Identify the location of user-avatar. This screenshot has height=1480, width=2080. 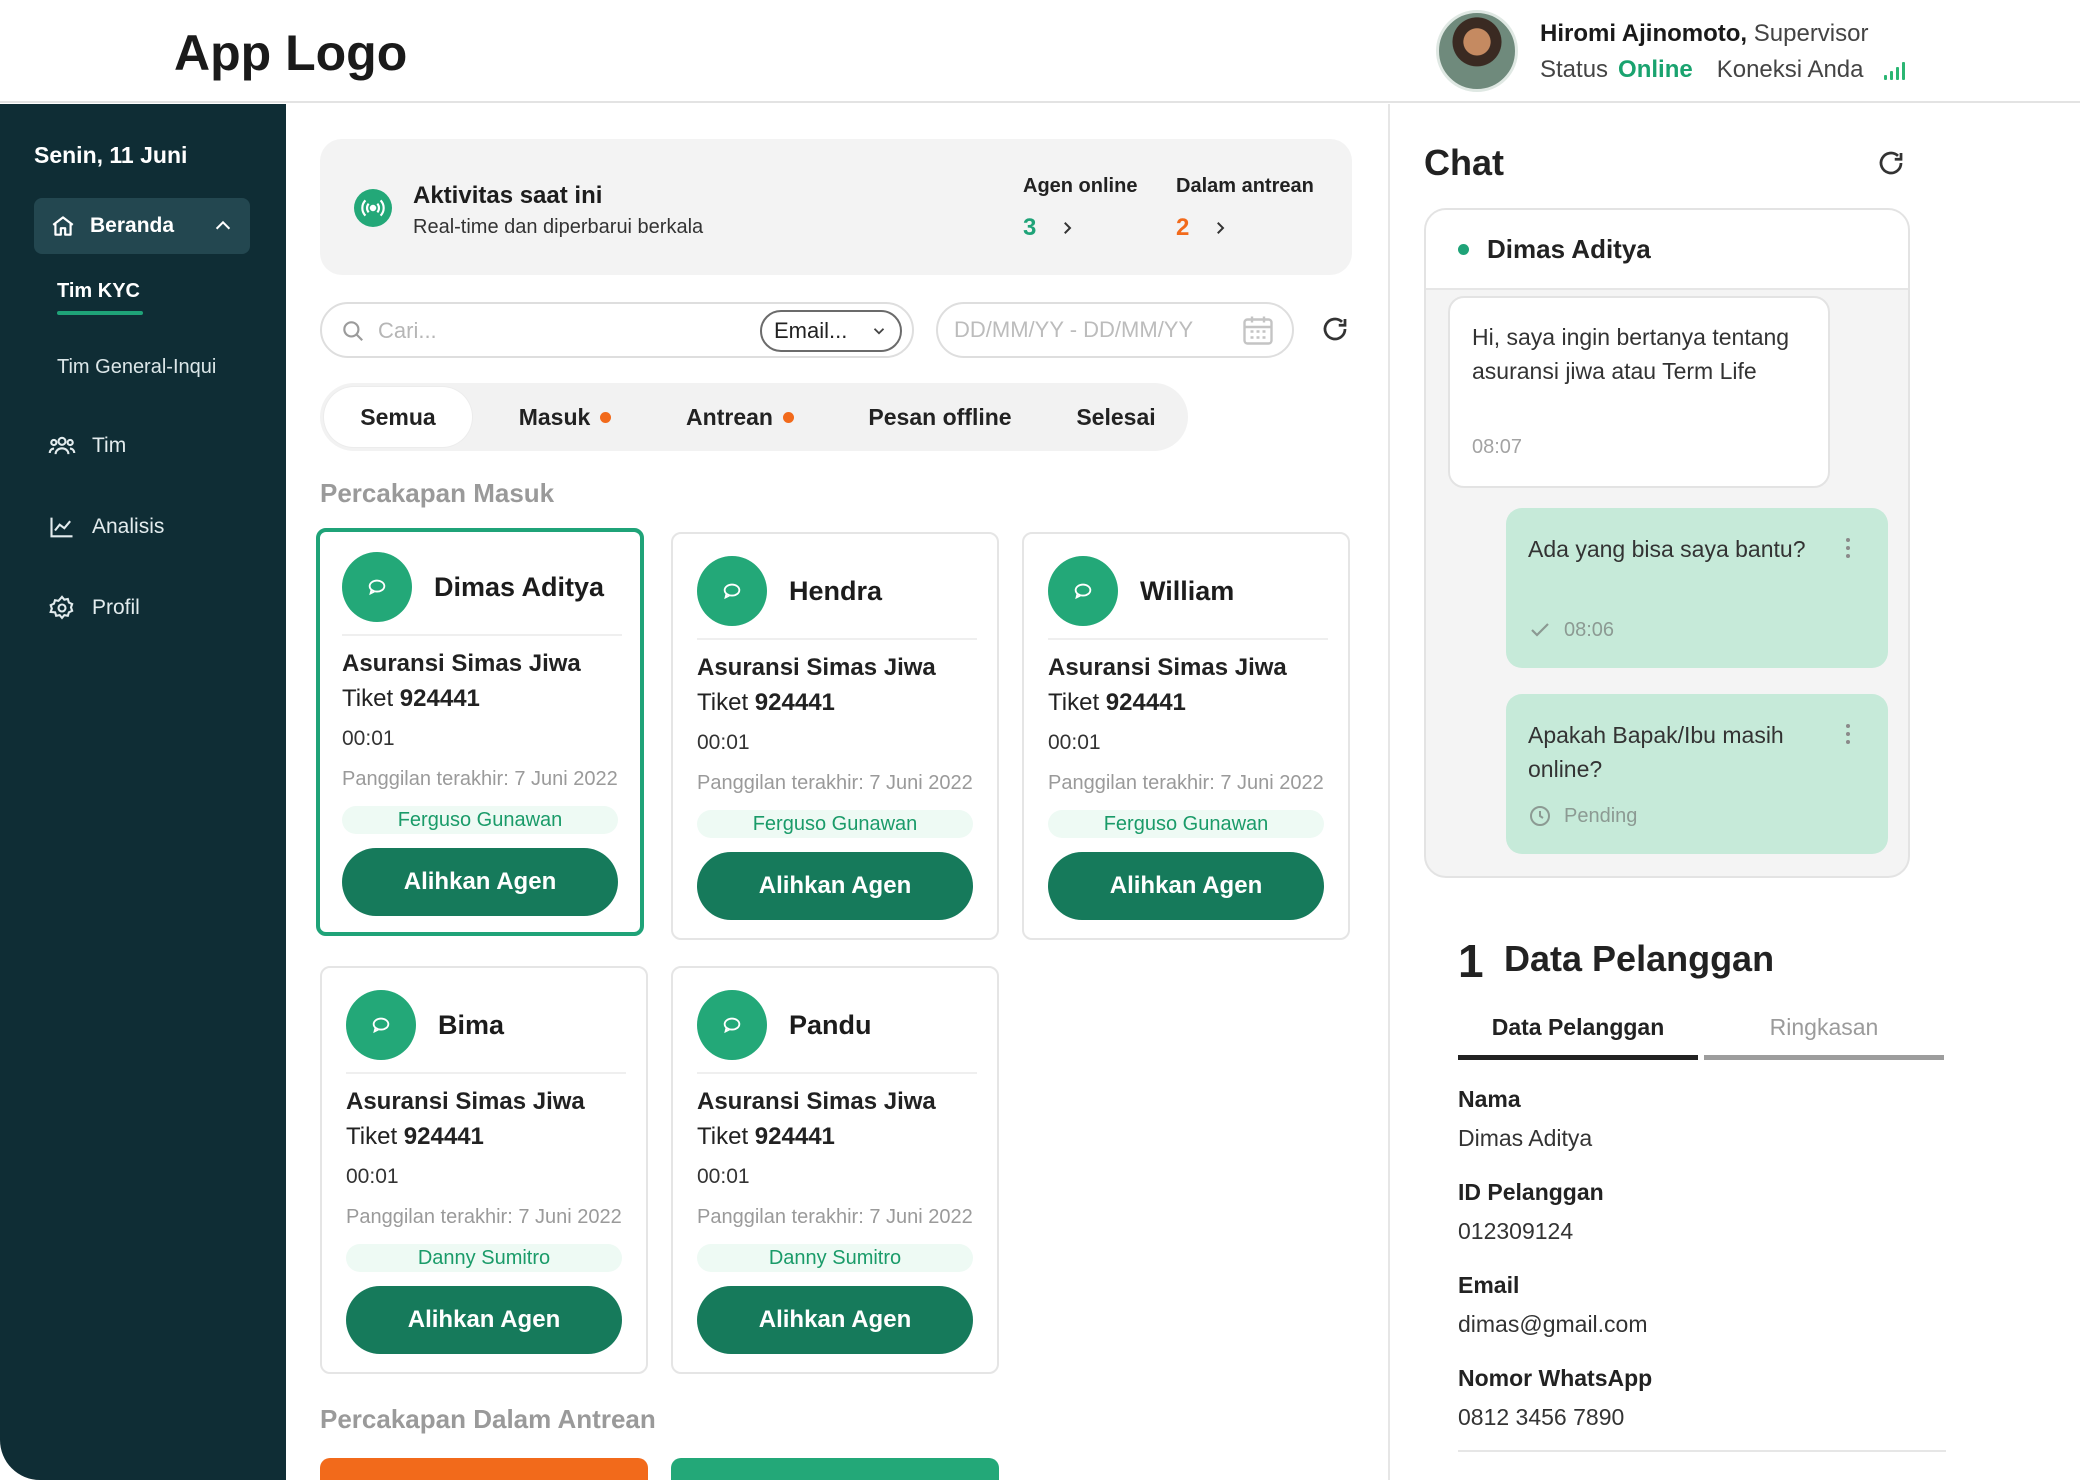
(1477, 51).